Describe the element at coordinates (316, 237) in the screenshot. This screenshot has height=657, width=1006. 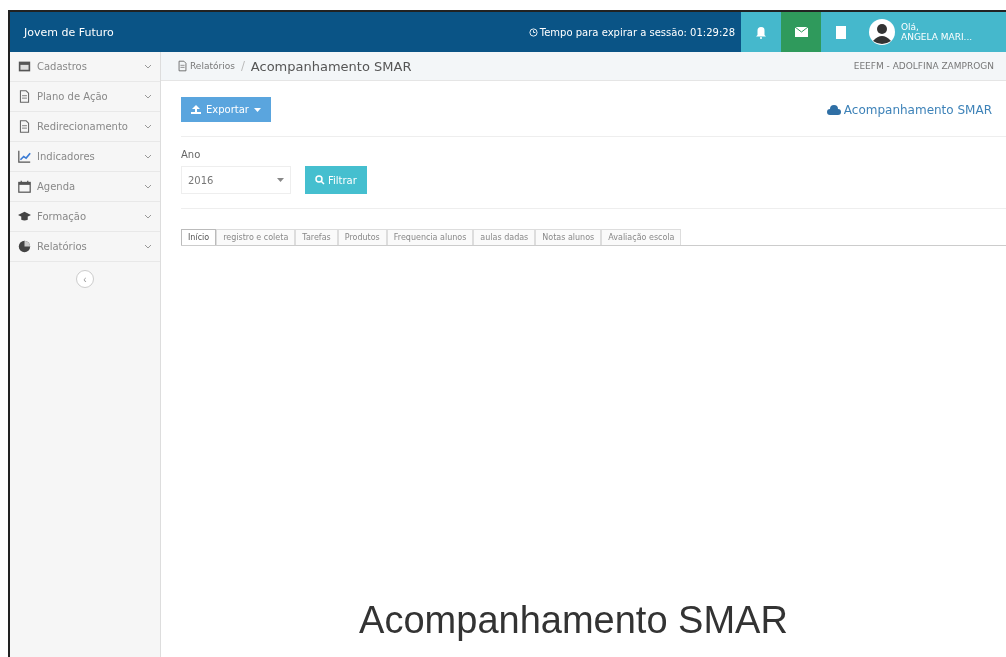
I see `tab: Tarefas` at that location.